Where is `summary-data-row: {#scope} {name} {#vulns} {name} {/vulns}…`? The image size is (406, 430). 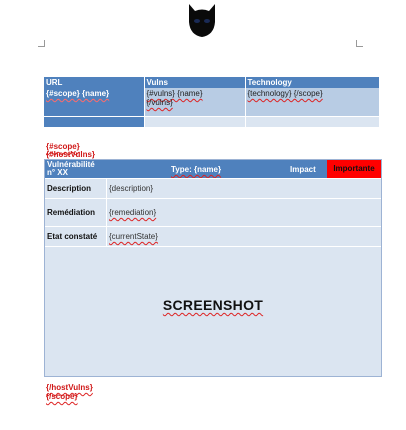
summary-data-row: {#scope} {name} {#vulns} {name} {/vulns}… is located at coordinates (212, 102).